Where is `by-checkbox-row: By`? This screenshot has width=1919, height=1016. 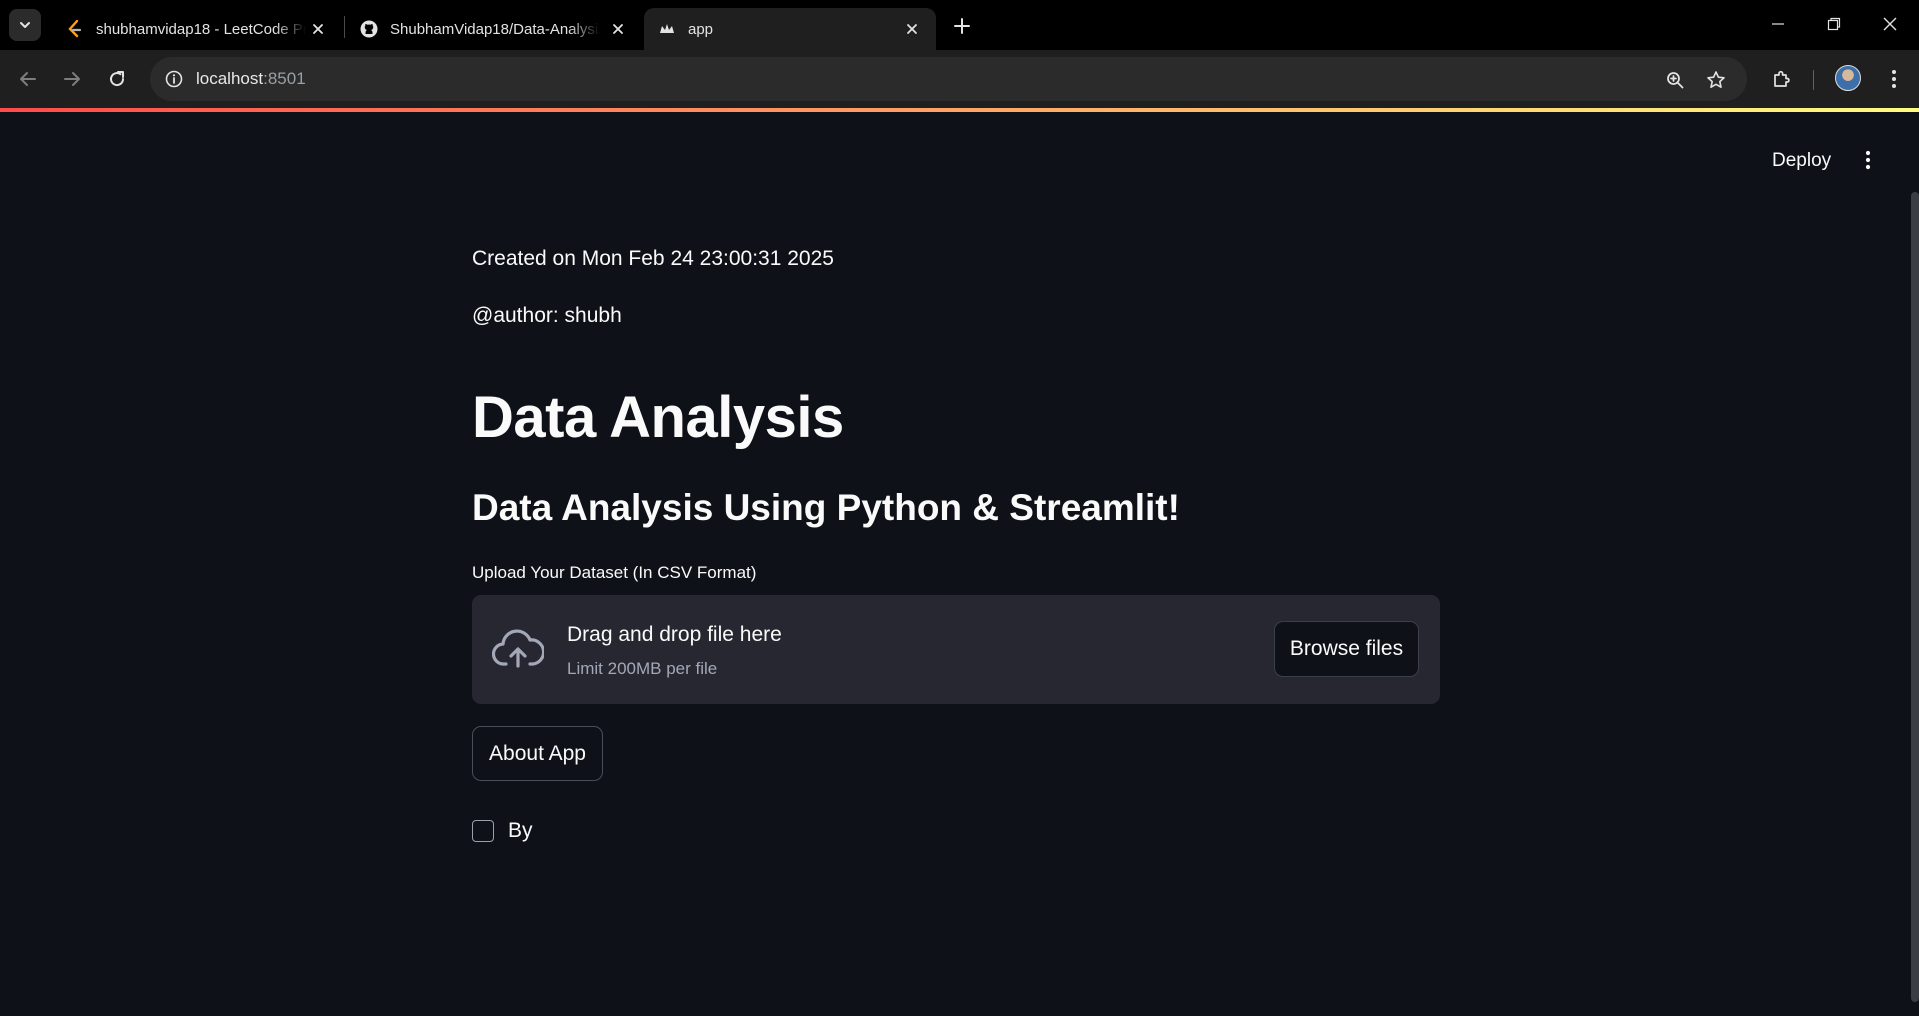 by-checkbox-row: By is located at coordinates (502, 831).